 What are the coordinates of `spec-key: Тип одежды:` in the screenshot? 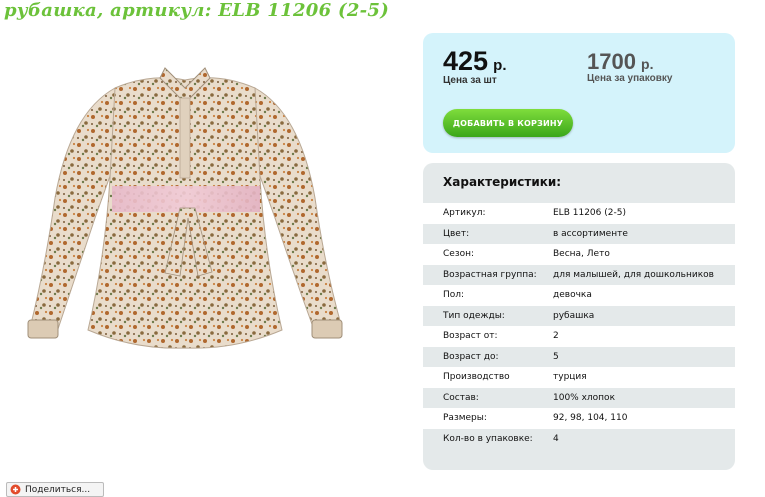 It's located at (474, 315).